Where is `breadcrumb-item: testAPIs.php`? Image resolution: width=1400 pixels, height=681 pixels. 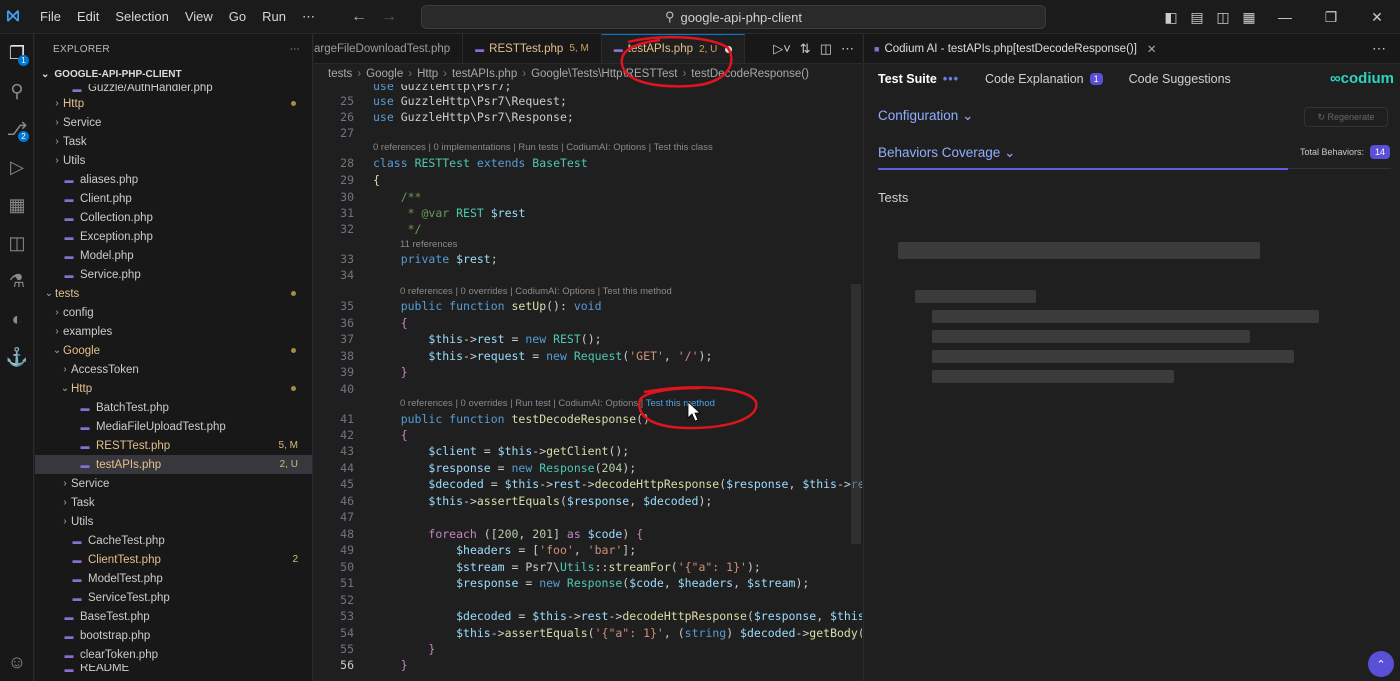
breadcrumb-item: testAPIs.php is located at coordinates (484, 74).